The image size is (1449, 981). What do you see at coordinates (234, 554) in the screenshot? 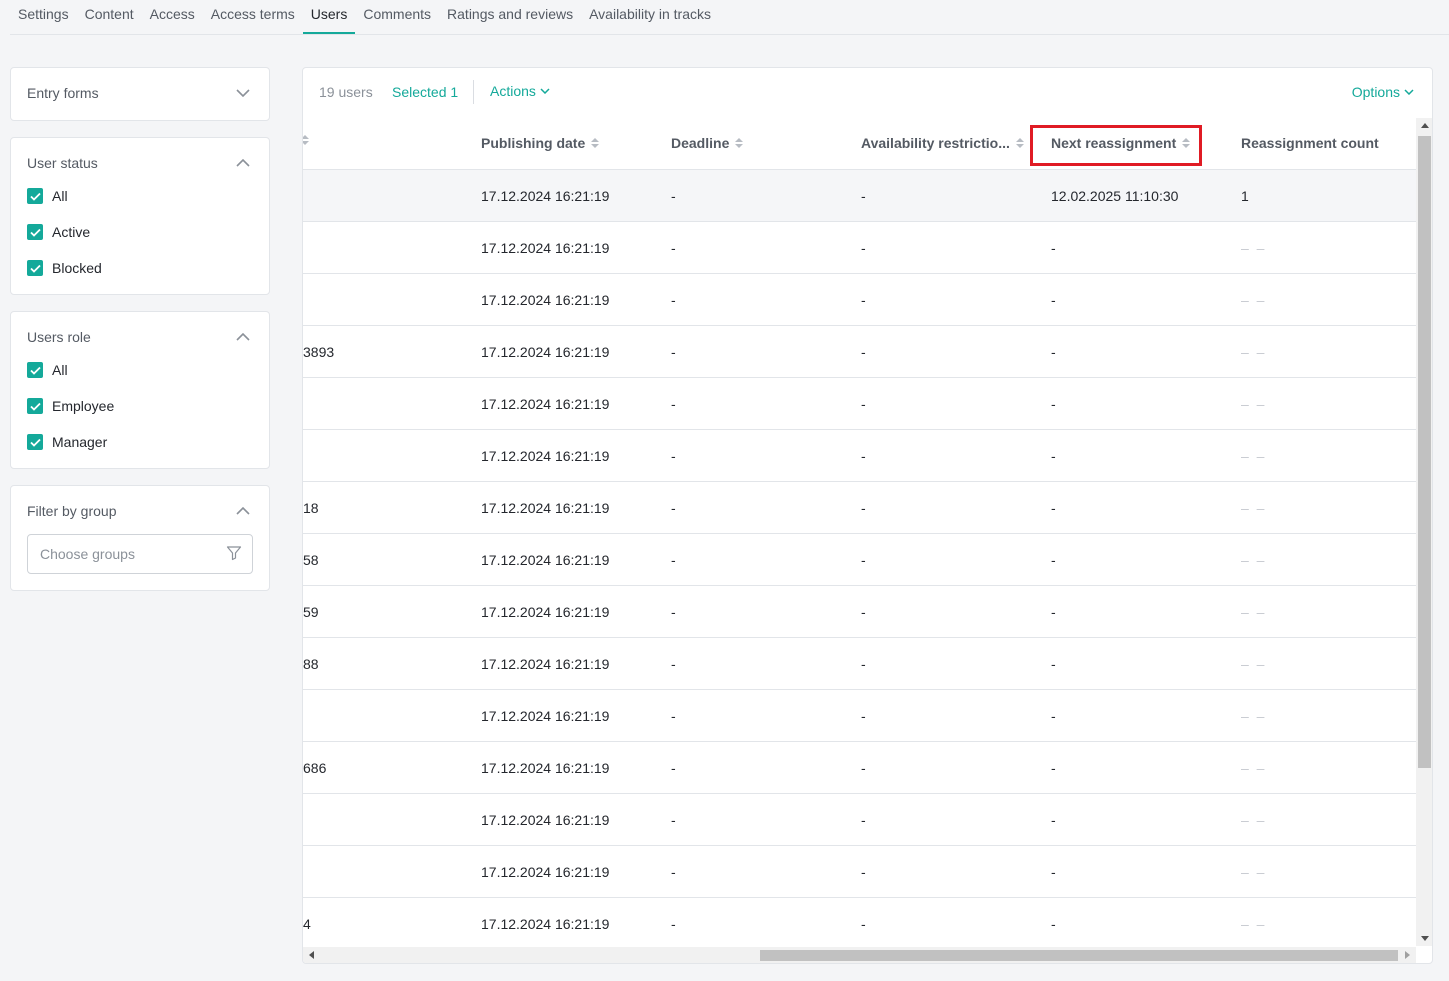
I see `filter-icon` at bounding box center [234, 554].